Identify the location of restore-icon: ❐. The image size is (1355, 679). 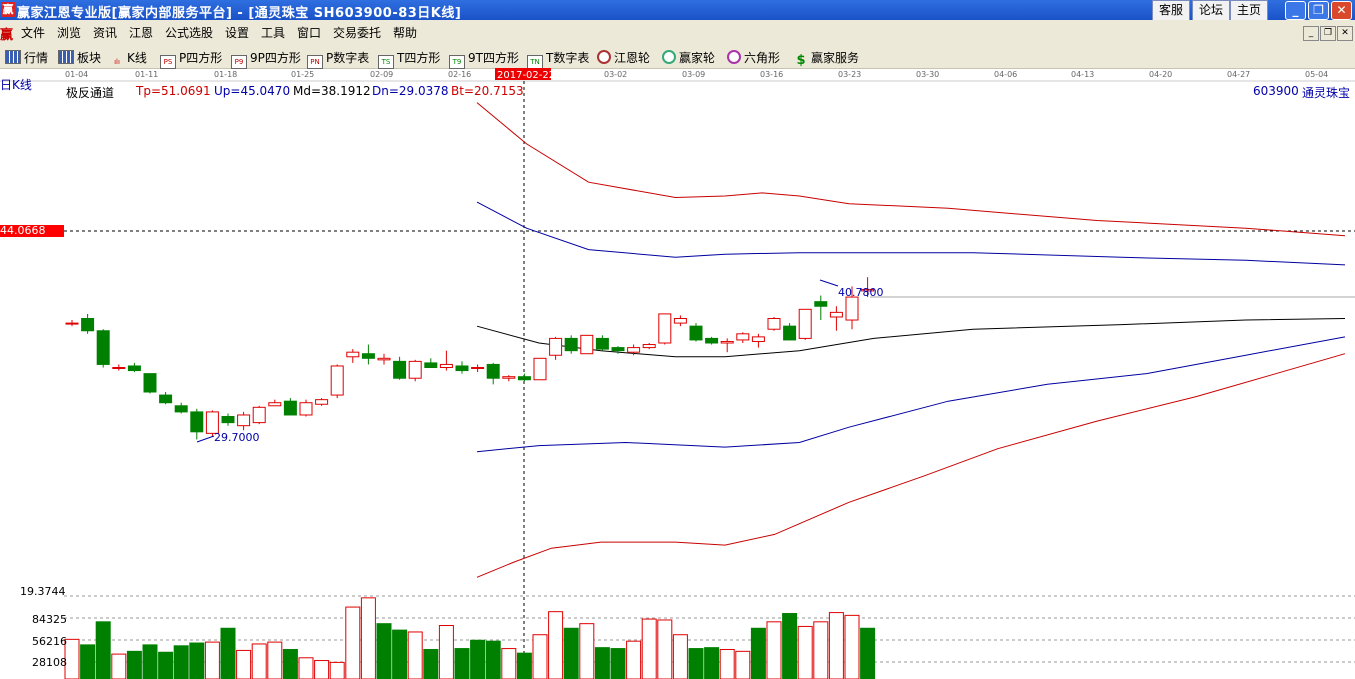
(1318, 10).